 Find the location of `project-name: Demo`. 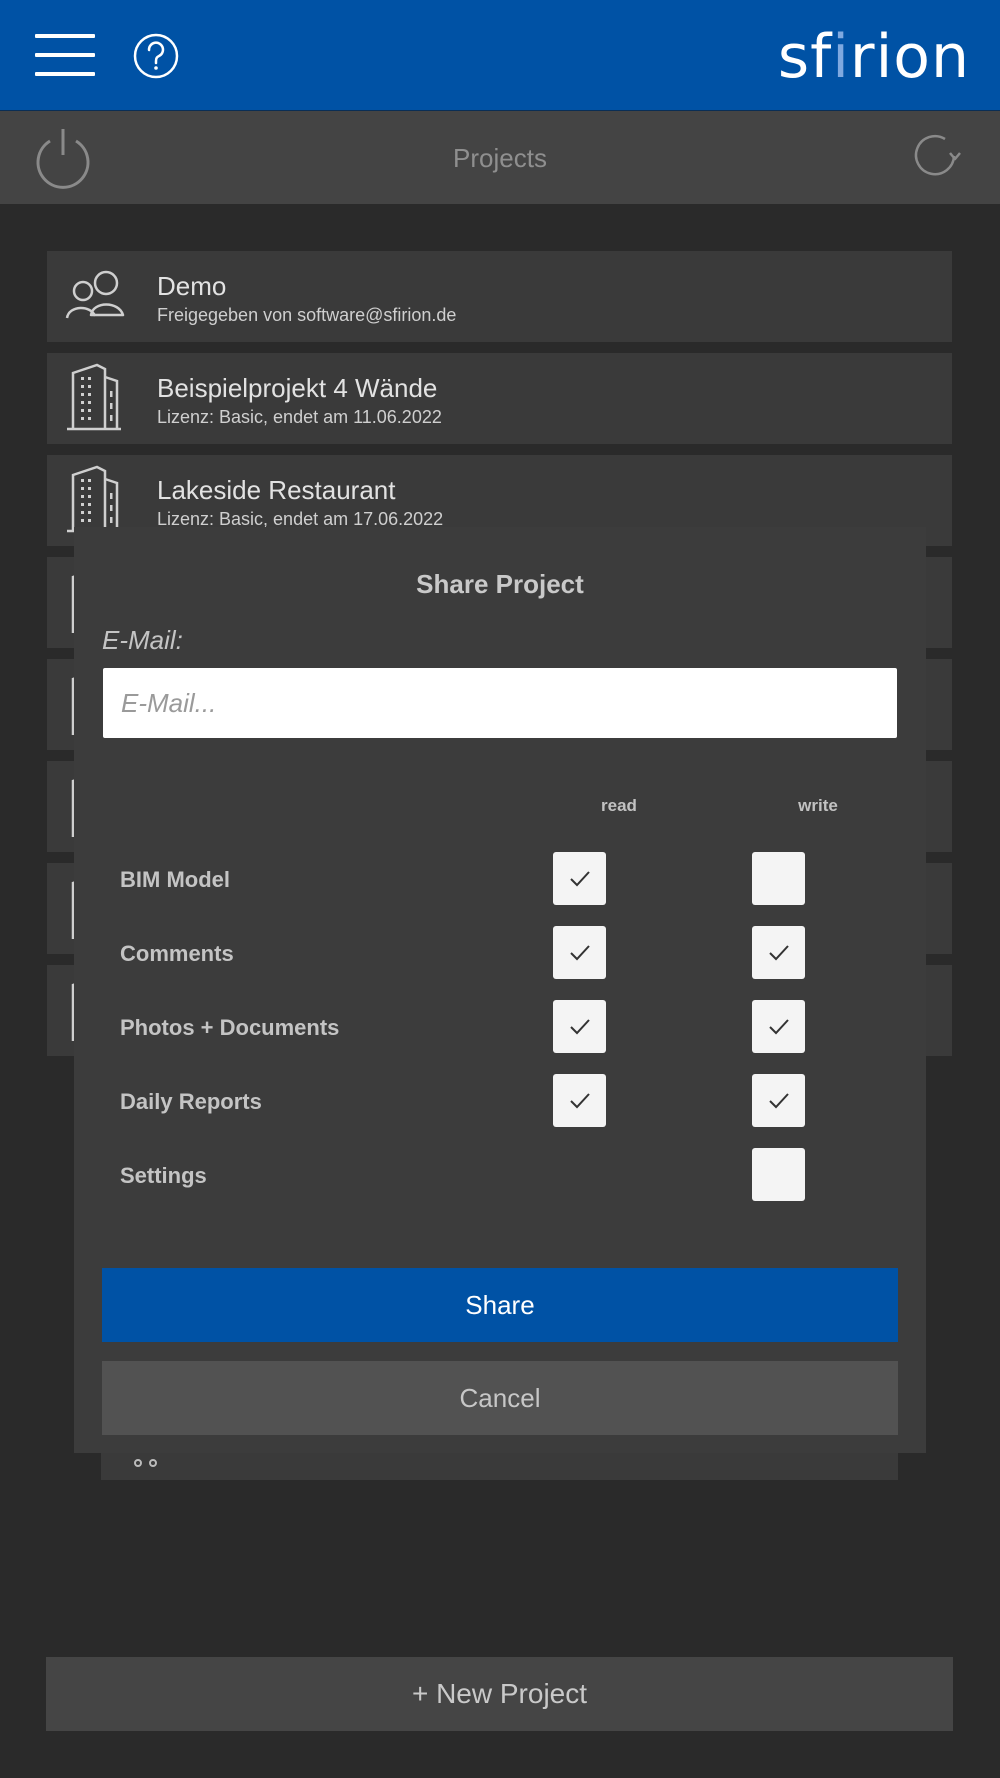

project-name: Demo is located at coordinates (192, 286).